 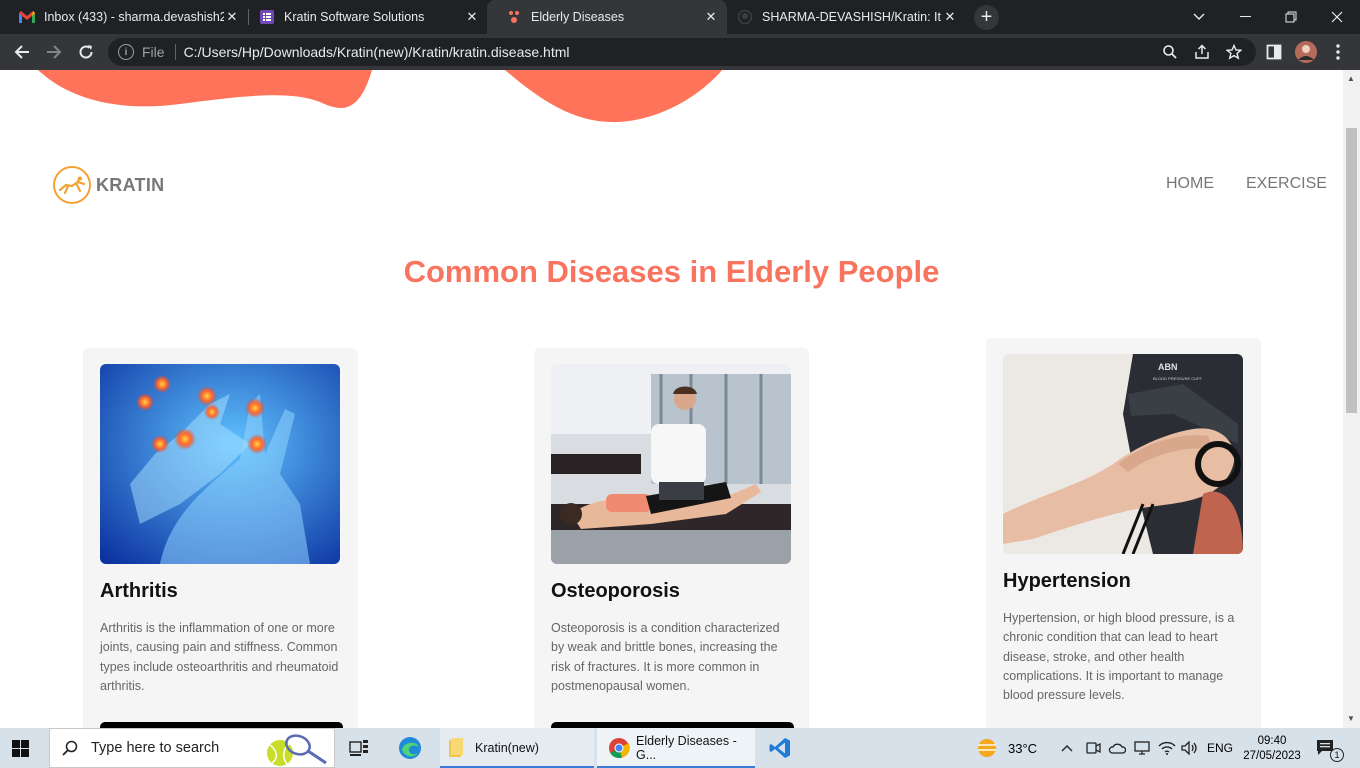 I want to click on scroll-down-arrow-icon: ▼, so click(x=1351, y=718).